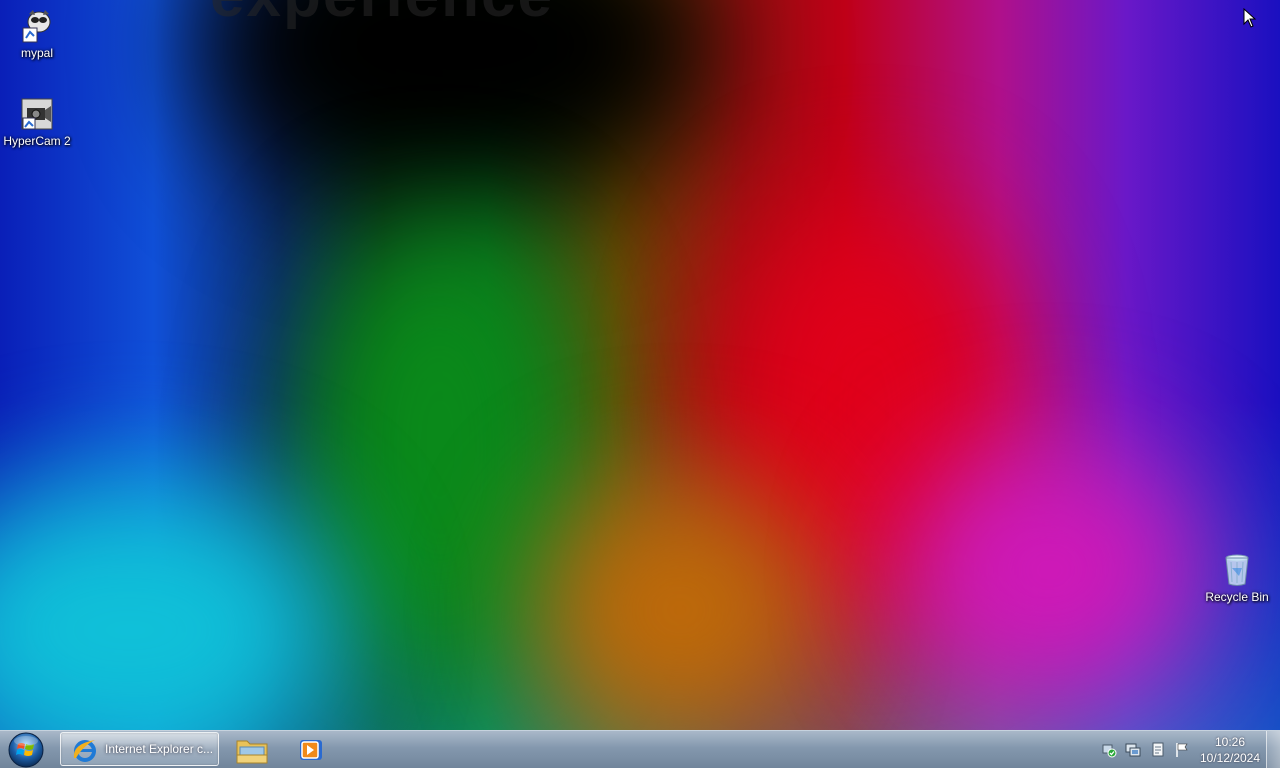 Image resolution: width=1280 pixels, height=772 pixels. I want to click on security-shield-icon, so click(1109, 751).